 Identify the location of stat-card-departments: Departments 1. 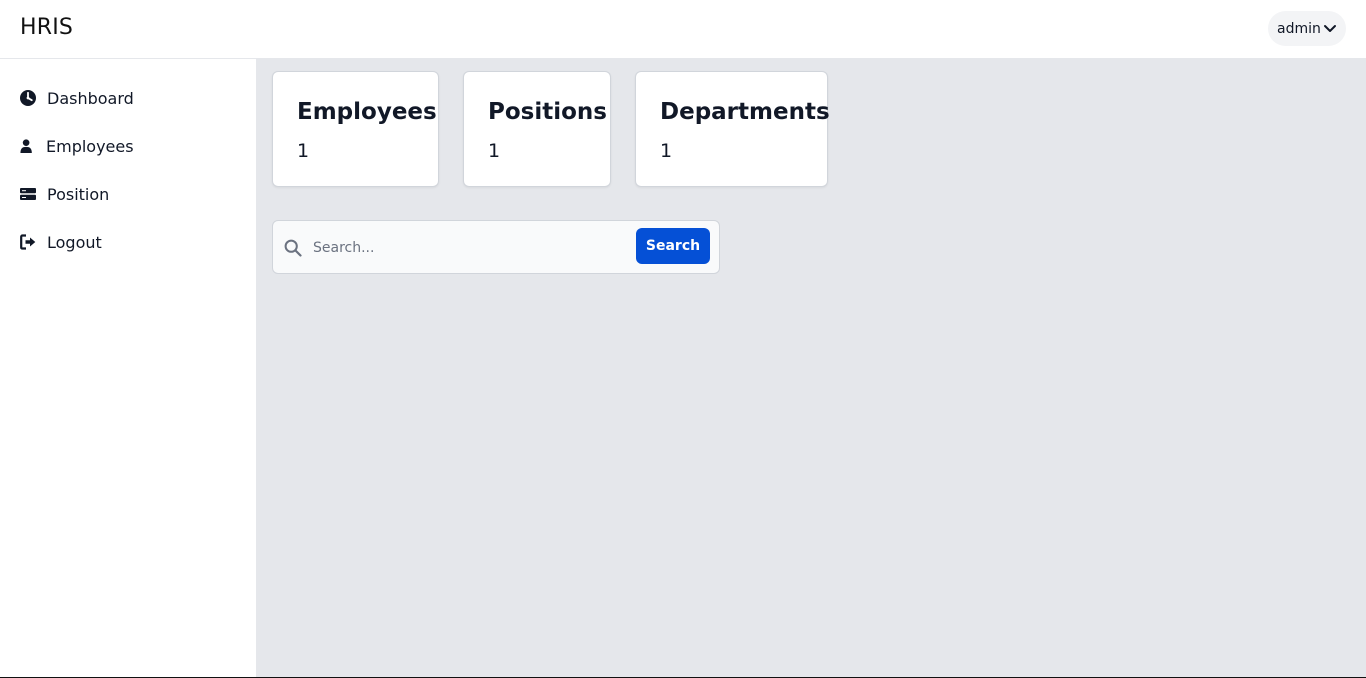
(732, 129).